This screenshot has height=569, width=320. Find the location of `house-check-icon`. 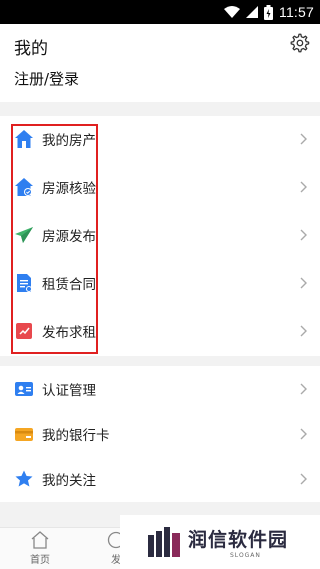

house-check-icon is located at coordinates (24, 187).